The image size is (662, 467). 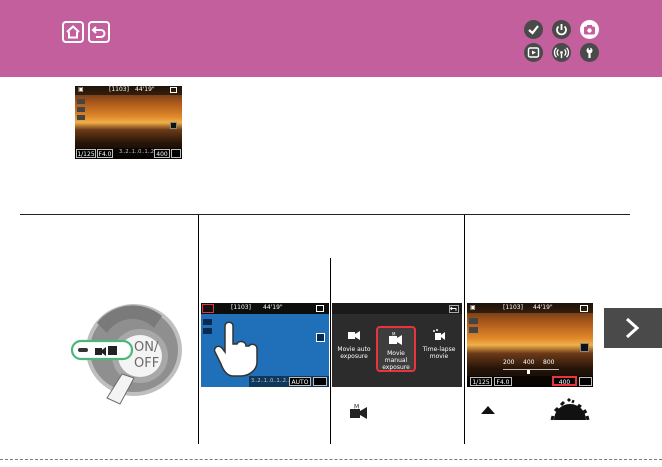 What do you see at coordinates (531, 368) in the screenshot?
I see `iso-scale: 200 400 800` at bounding box center [531, 368].